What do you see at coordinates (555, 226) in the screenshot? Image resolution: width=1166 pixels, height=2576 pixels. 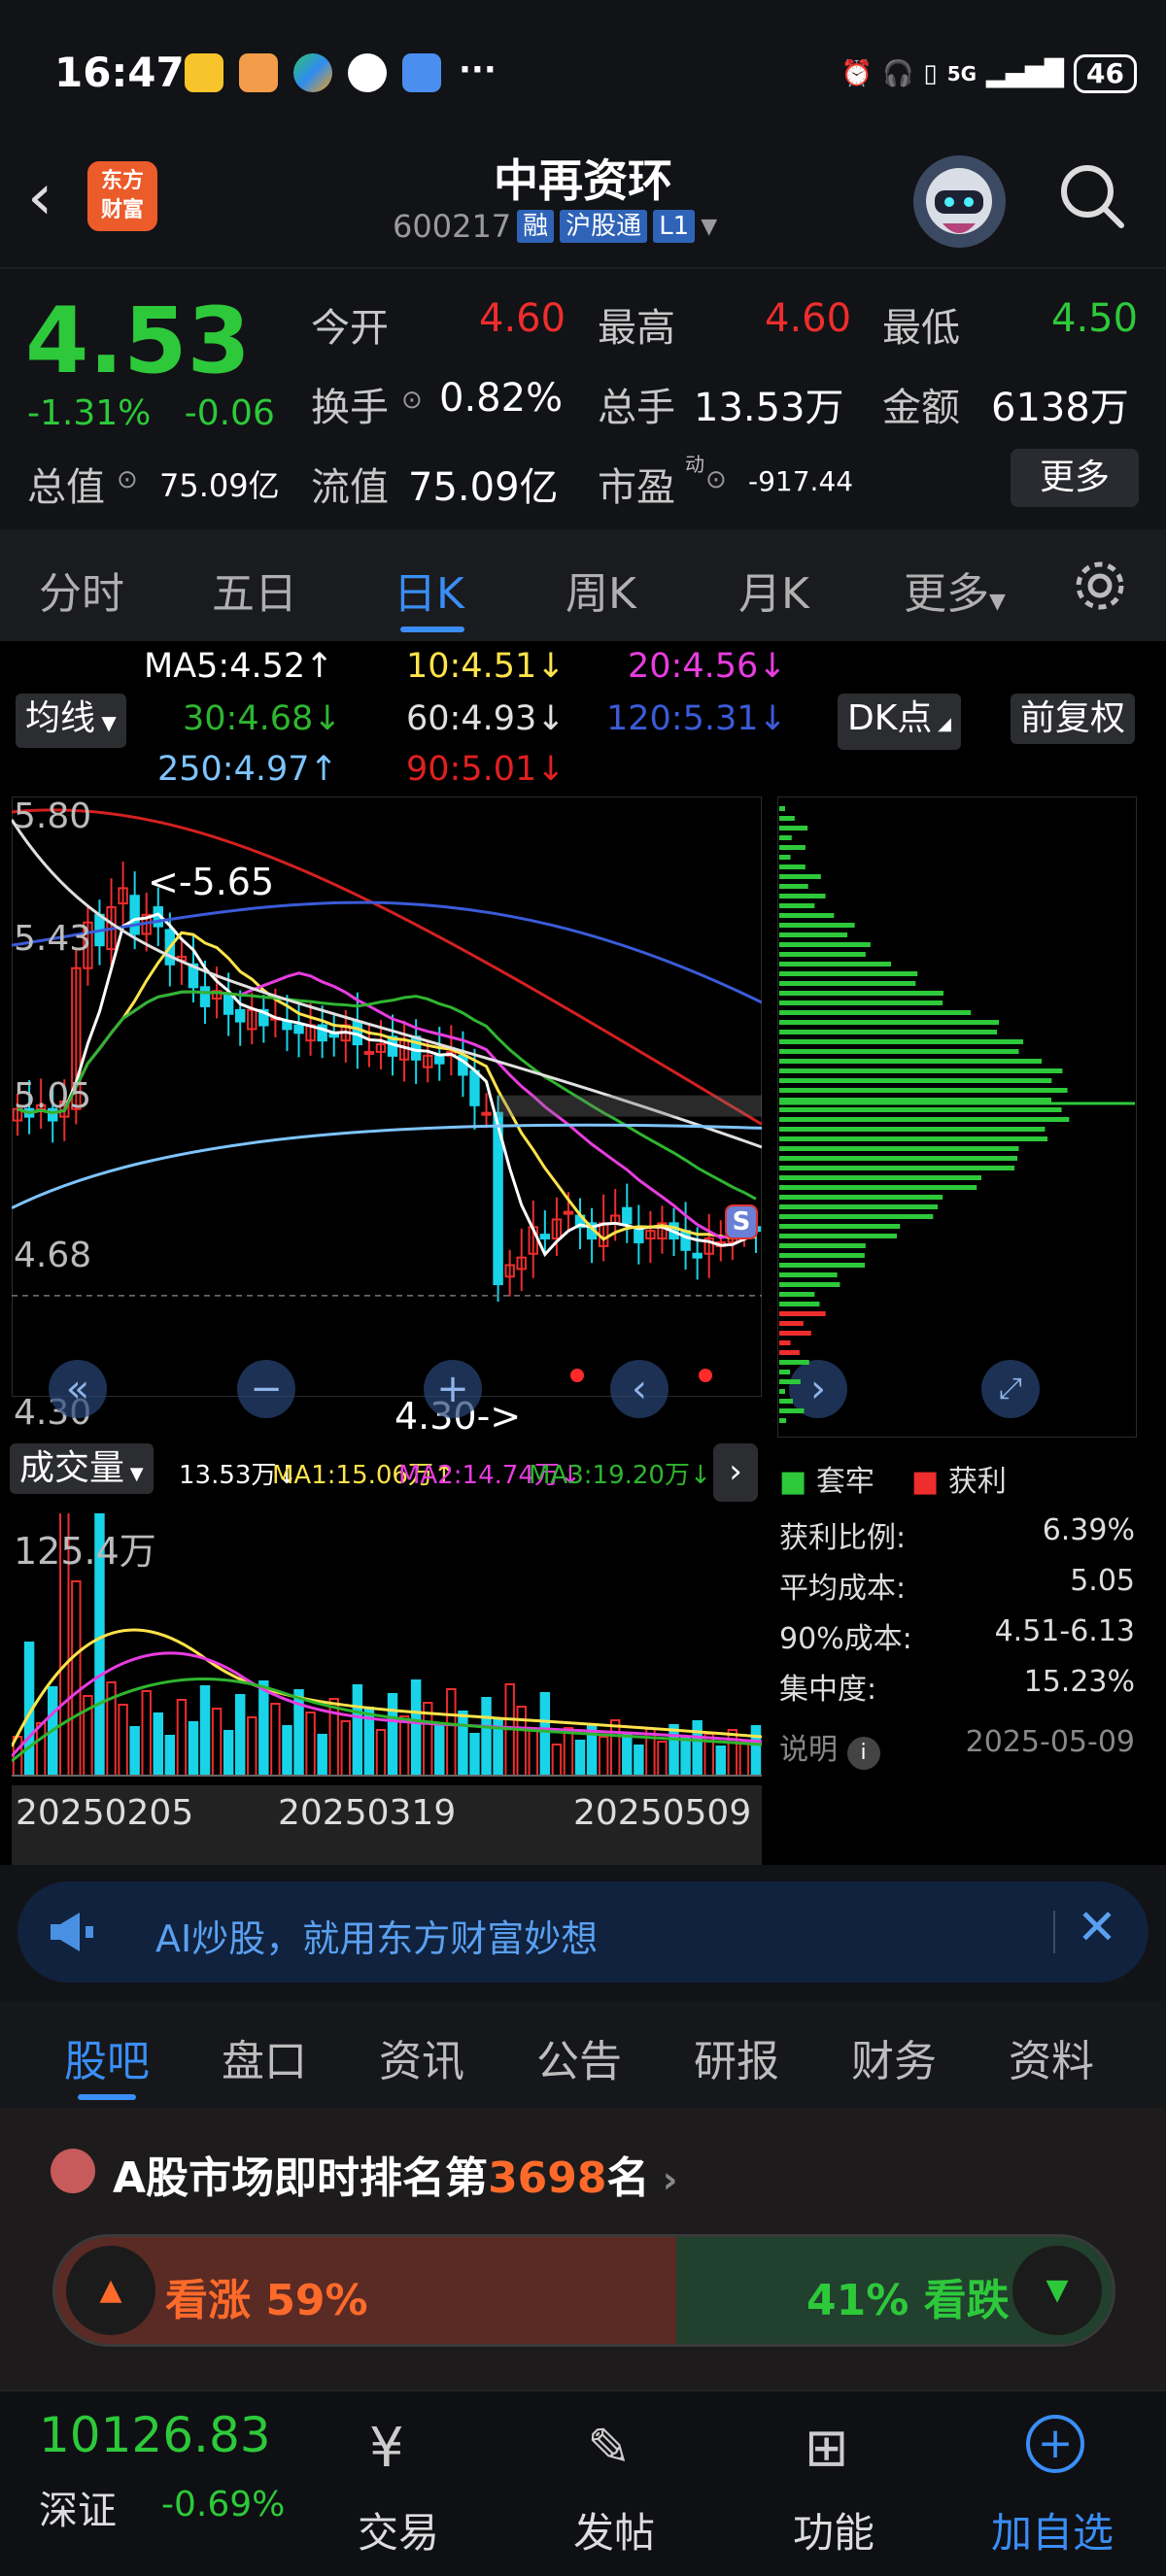 I see `stock-code-row: 600217 融 沪股通 L1 ▼` at bounding box center [555, 226].